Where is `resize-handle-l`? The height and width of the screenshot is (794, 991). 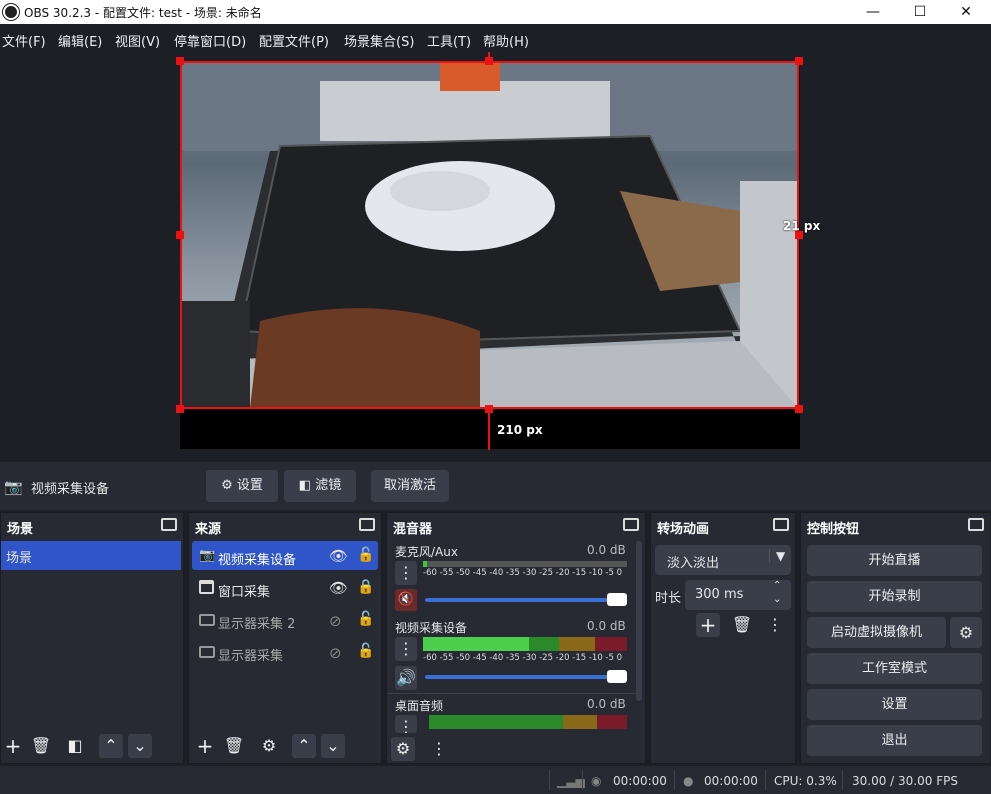
resize-handle-l is located at coordinates (180, 235).